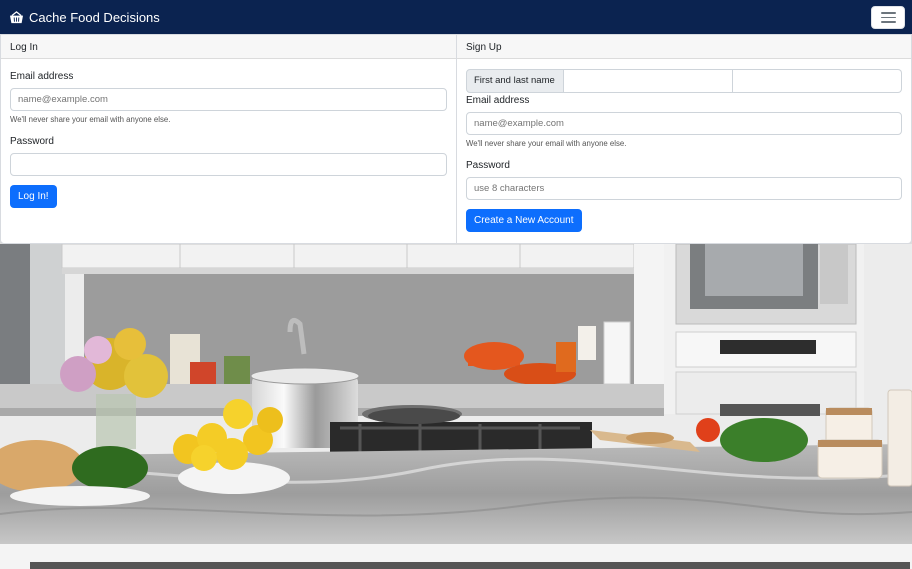 This screenshot has width=912, height=569. I want to click on menu-toggle-button, so click(888, 17).